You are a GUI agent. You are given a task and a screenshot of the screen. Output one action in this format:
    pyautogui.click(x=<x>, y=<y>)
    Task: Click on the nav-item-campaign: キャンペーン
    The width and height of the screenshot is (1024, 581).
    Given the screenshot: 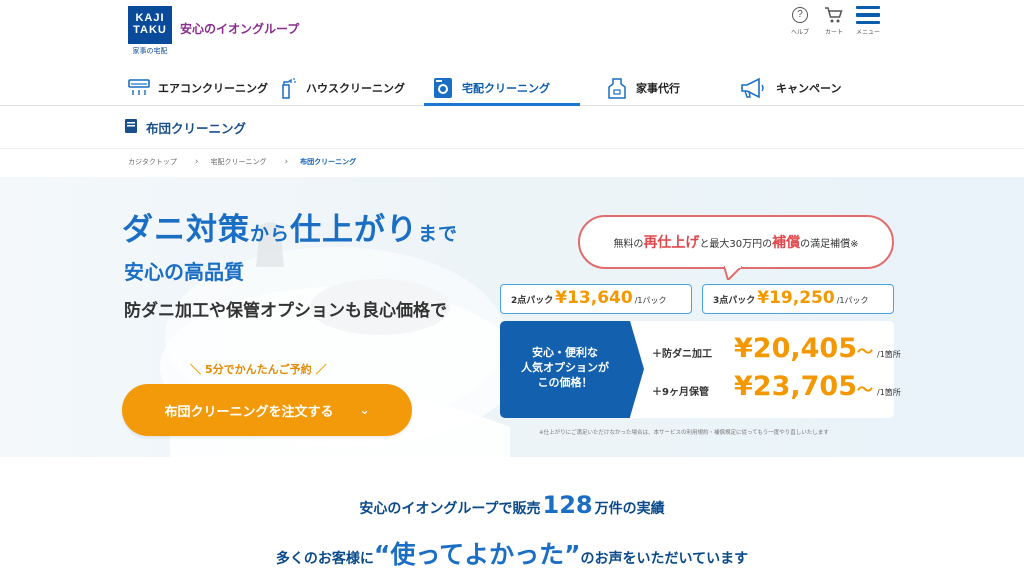 What is the action you would take?
    pyautogui.click(x=789, y=88)
    